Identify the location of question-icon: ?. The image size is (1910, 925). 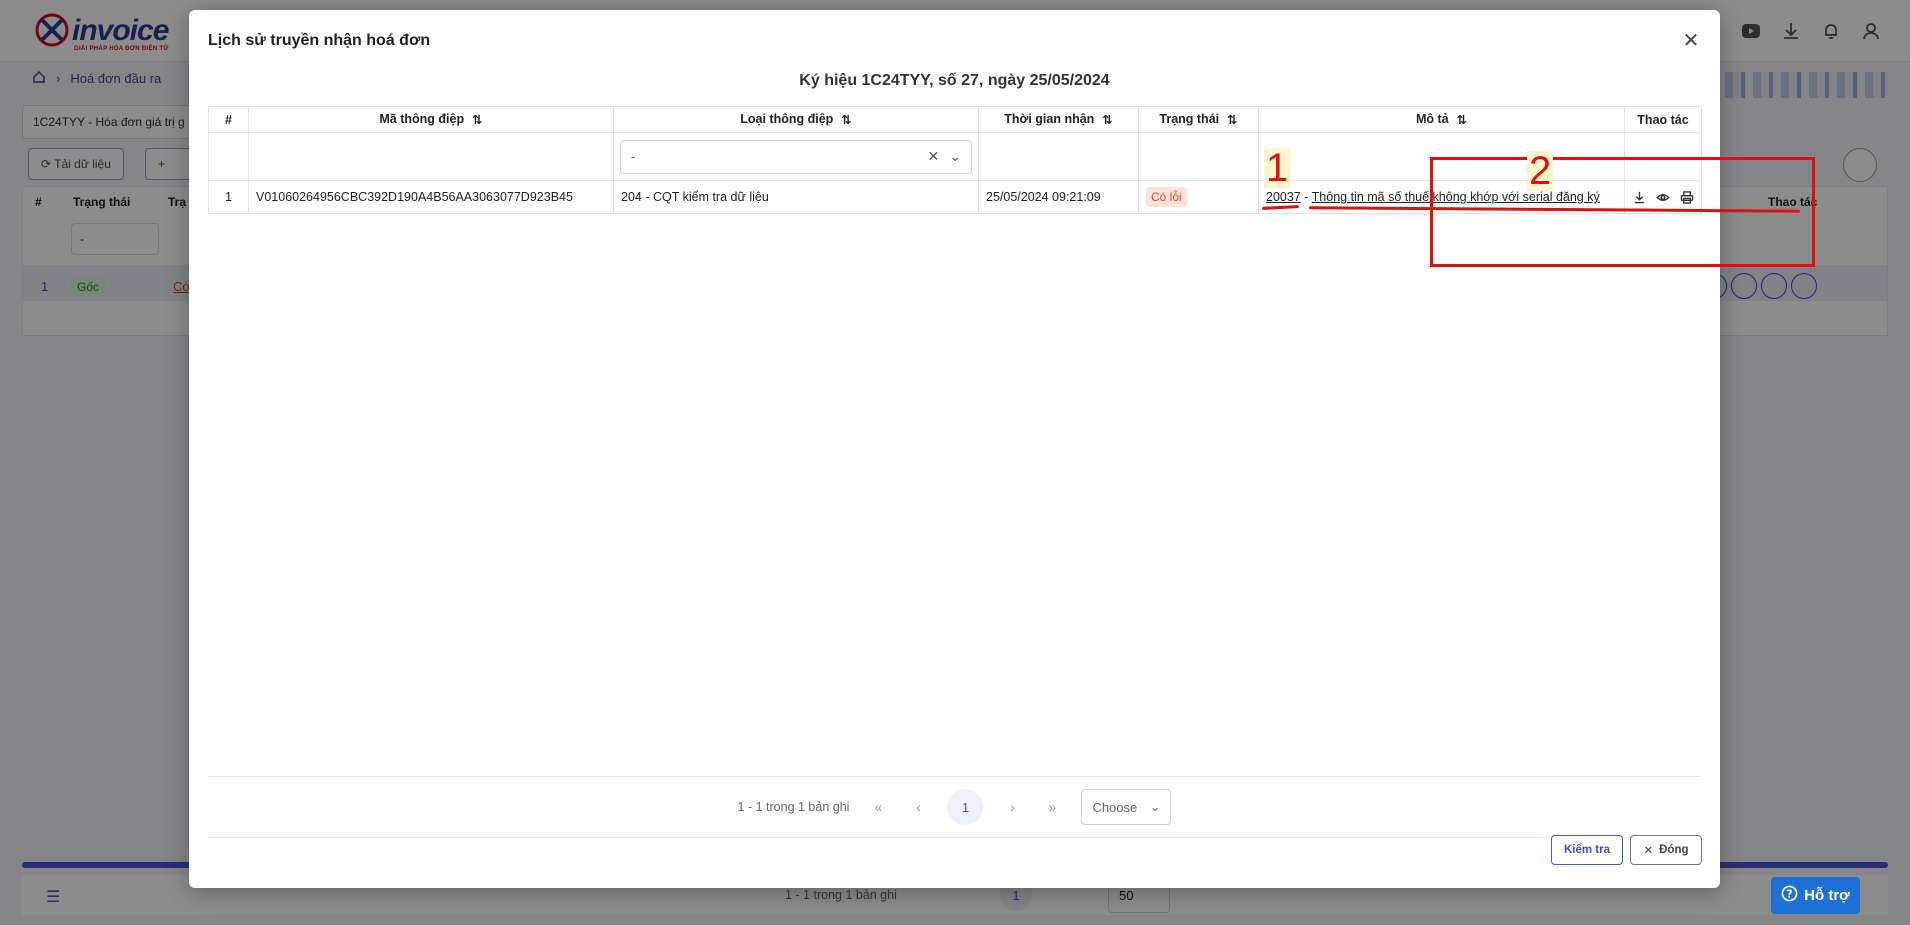
(1789, 895).